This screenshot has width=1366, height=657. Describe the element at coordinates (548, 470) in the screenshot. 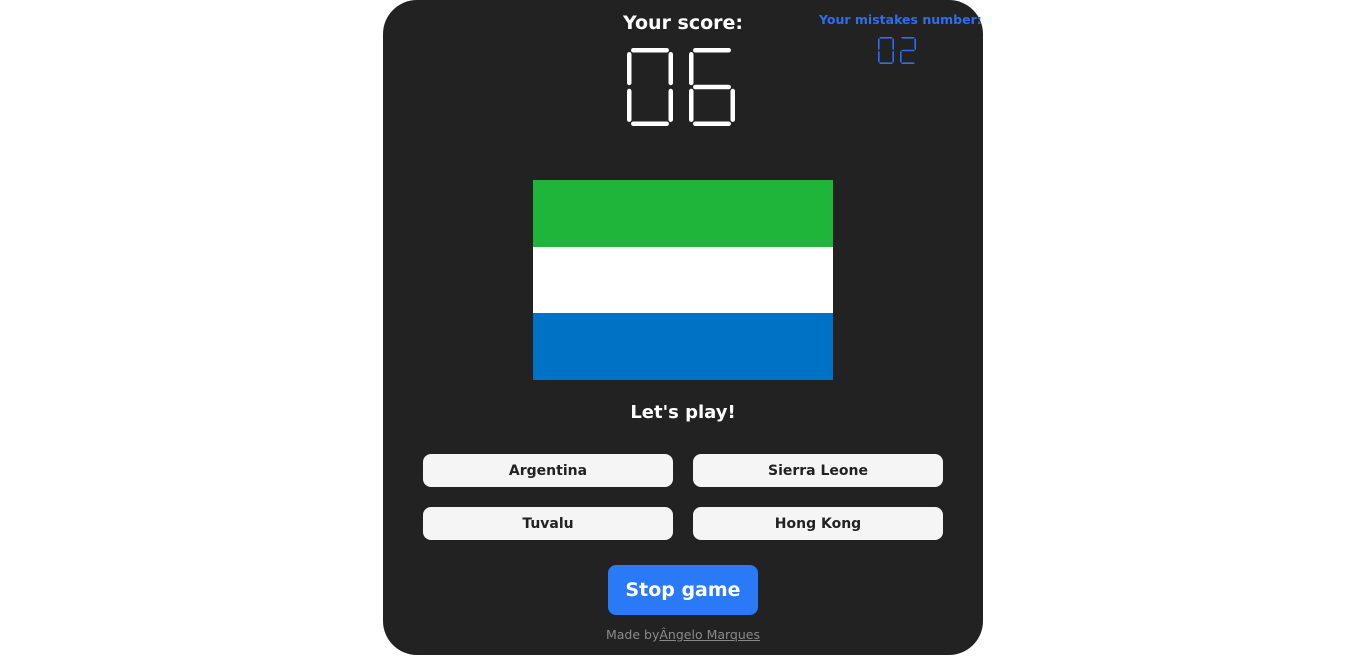

I see `option-button-argentina: Argentina` at that location.